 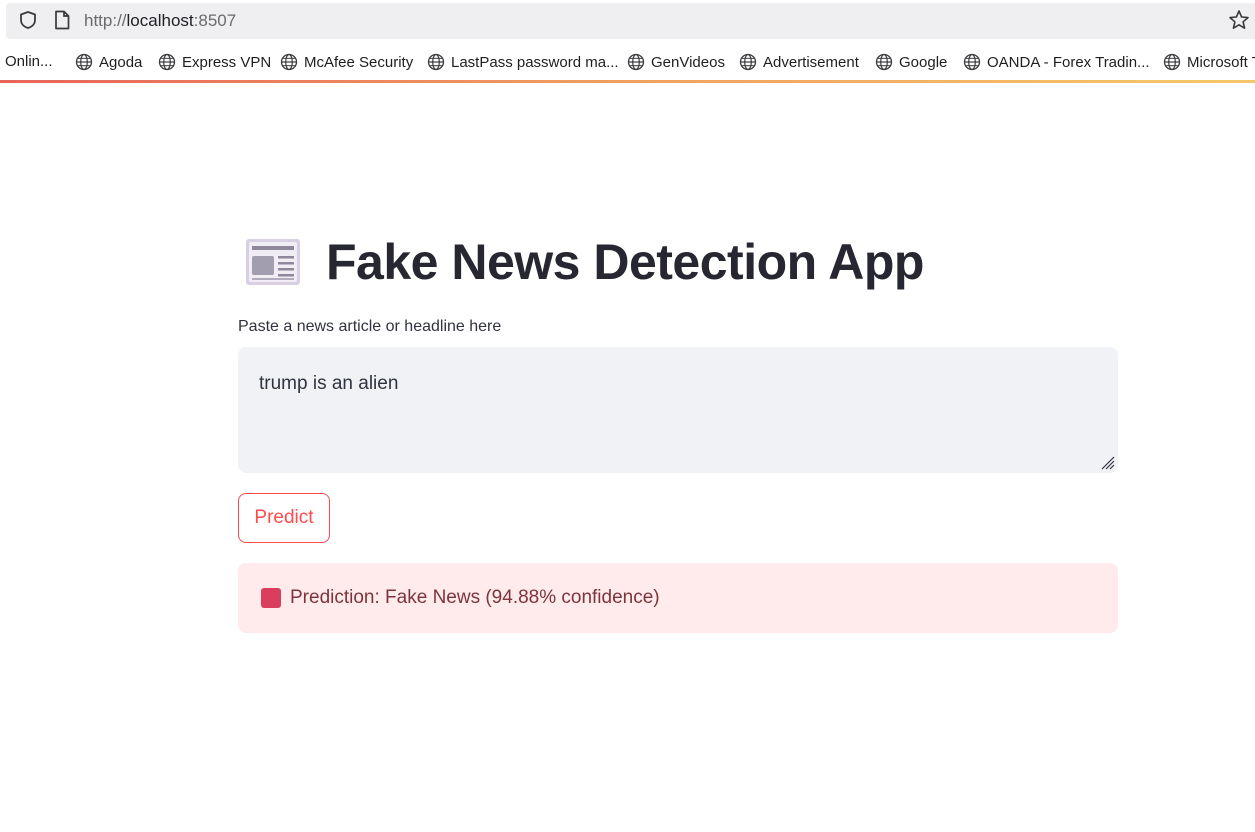 I want to click on bookmark-item: McAfee Security, so click(x=346, y=62).